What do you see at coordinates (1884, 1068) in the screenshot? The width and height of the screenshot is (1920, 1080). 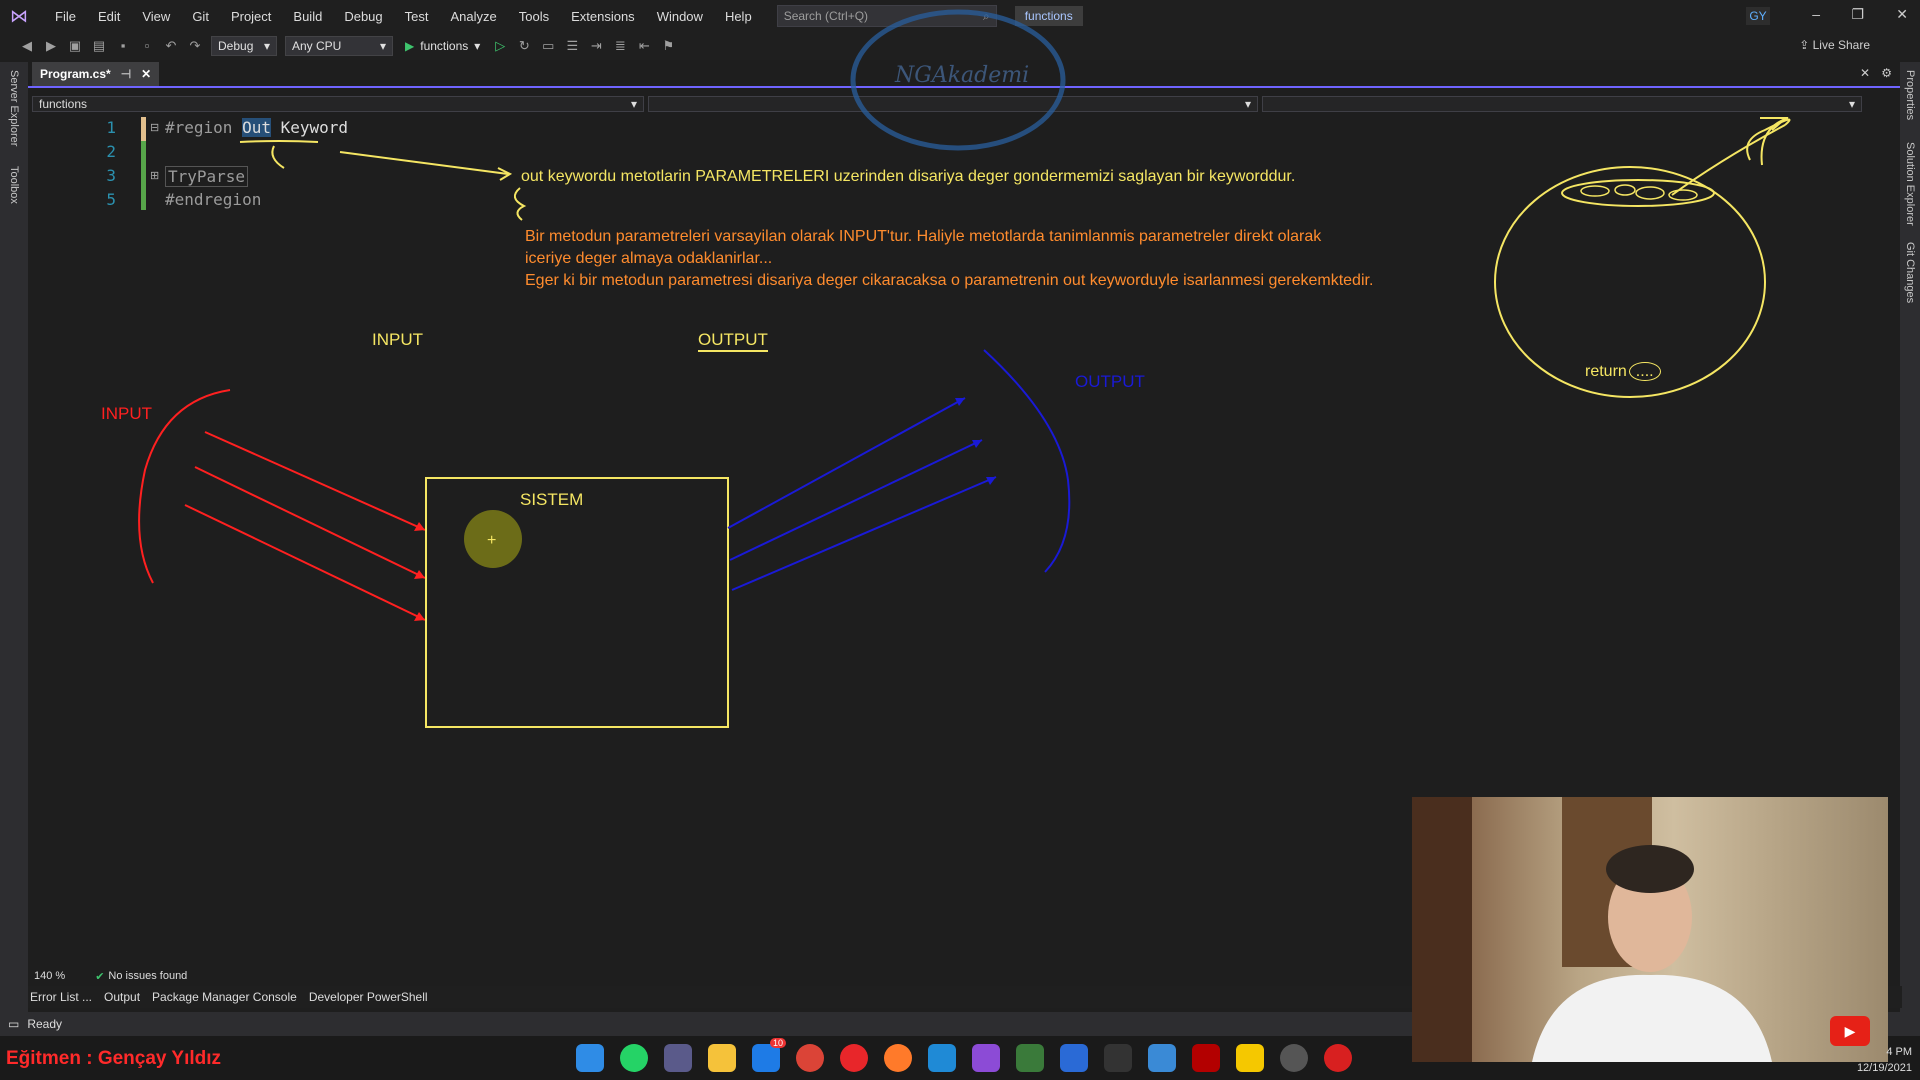 I see `clock-date: 12/19/2021` at bounding box center [1884, 1068].